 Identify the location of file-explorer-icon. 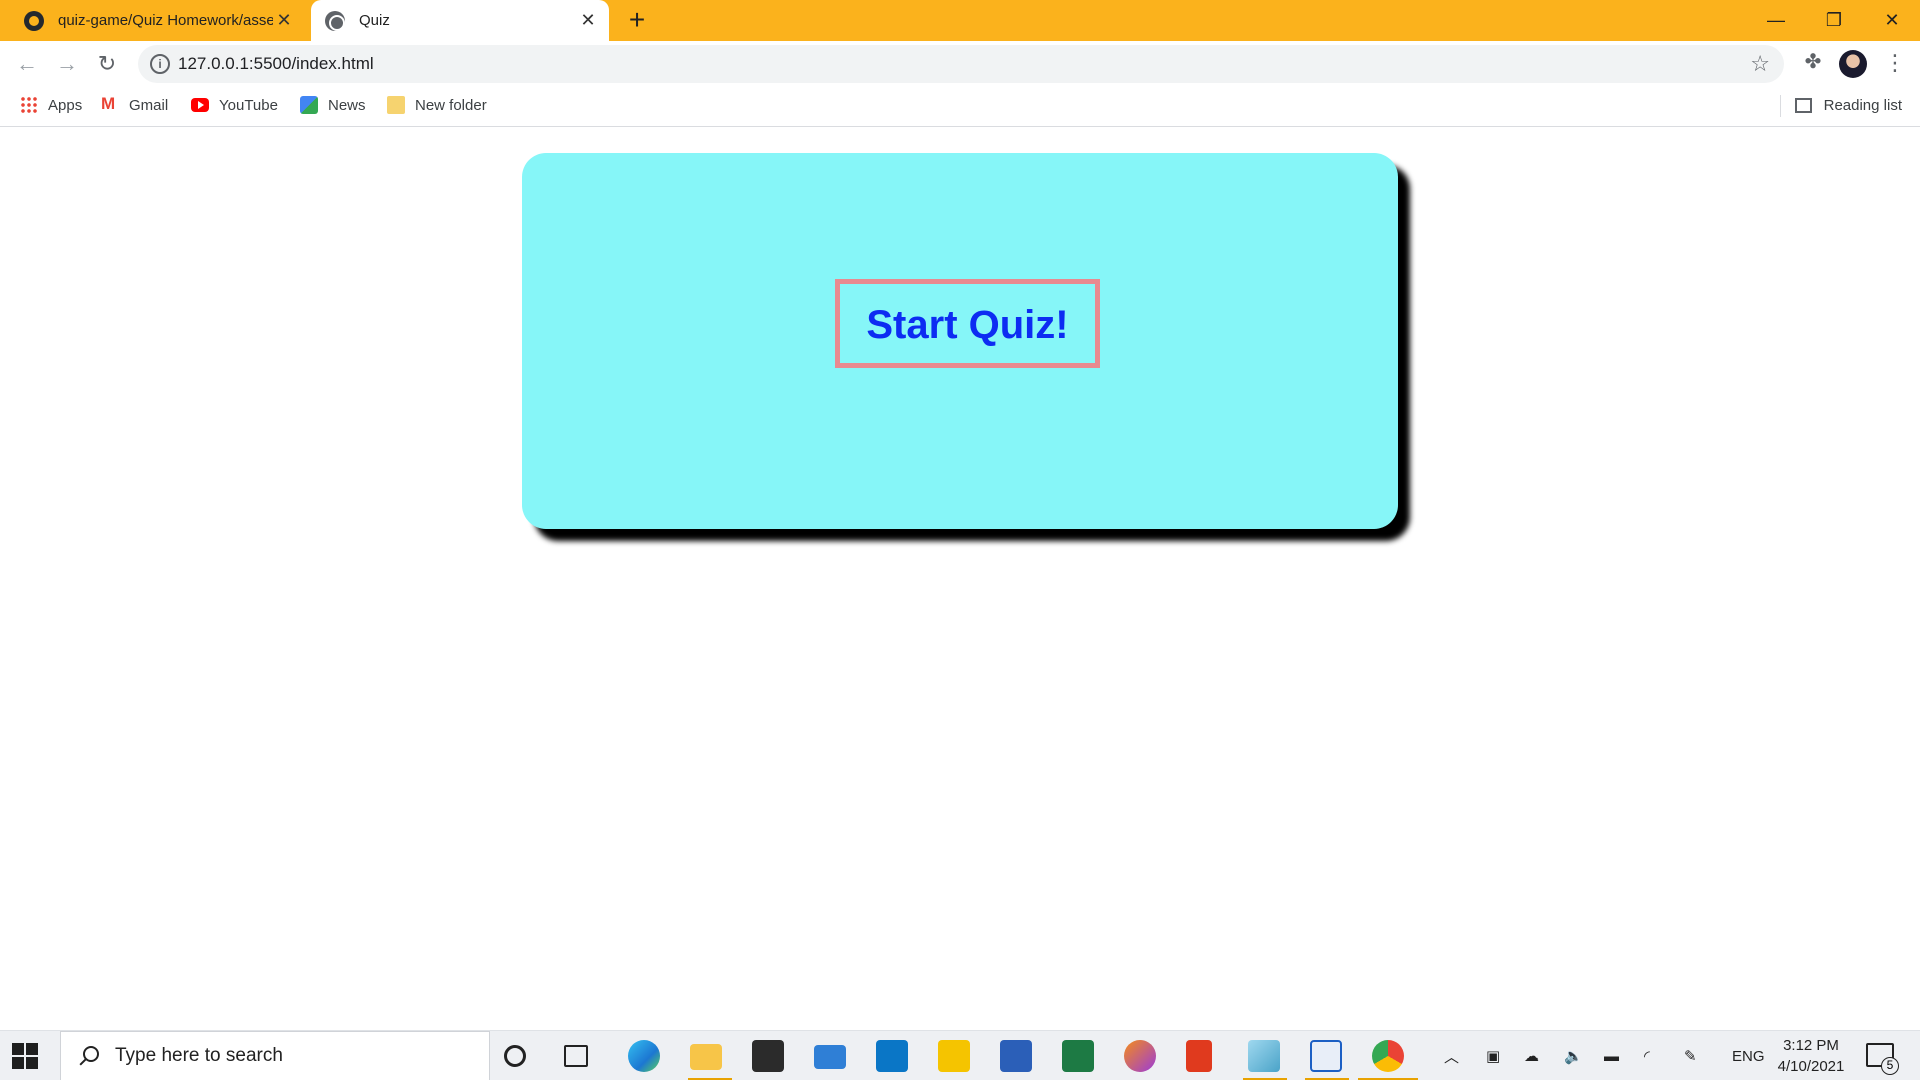
(706, 1057).